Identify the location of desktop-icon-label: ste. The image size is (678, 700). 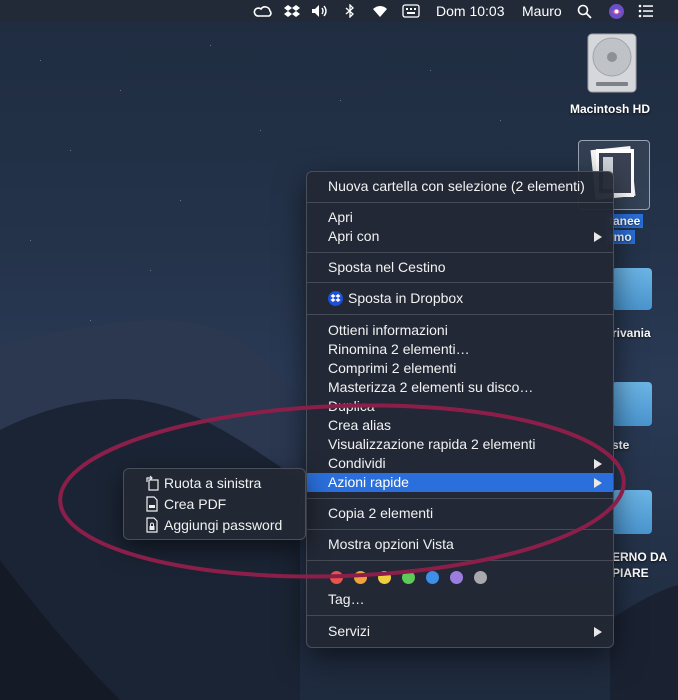
(621, 445).